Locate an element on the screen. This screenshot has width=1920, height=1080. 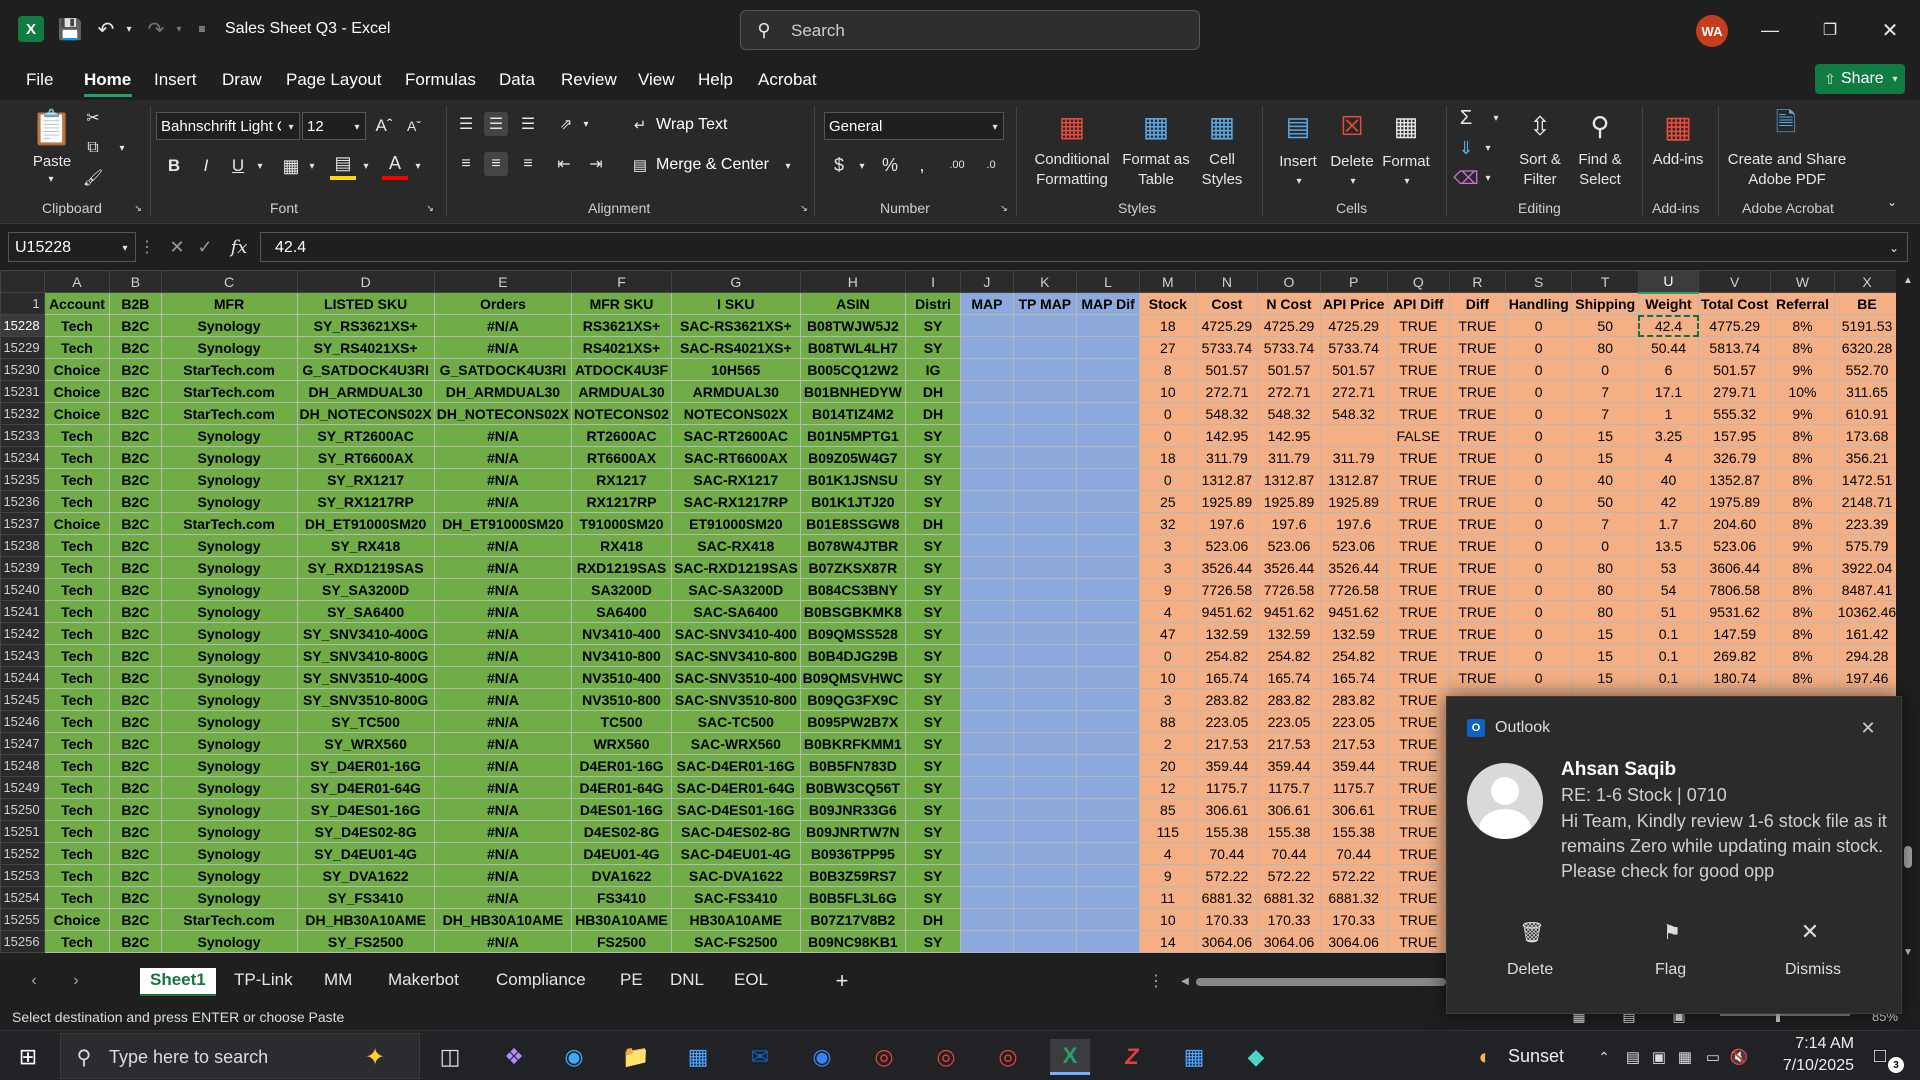
cell: Total Cost is located at coordinates (1735, 303).